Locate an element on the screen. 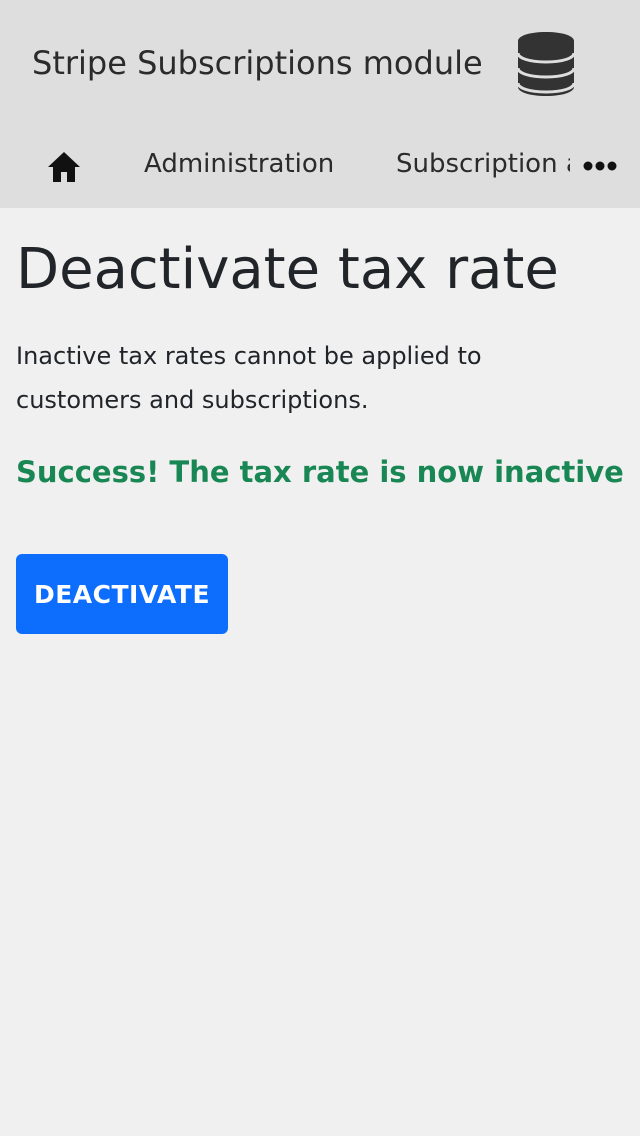  nav-item-subscription-admin: Subscription admin is located at coordinates (483, 164).